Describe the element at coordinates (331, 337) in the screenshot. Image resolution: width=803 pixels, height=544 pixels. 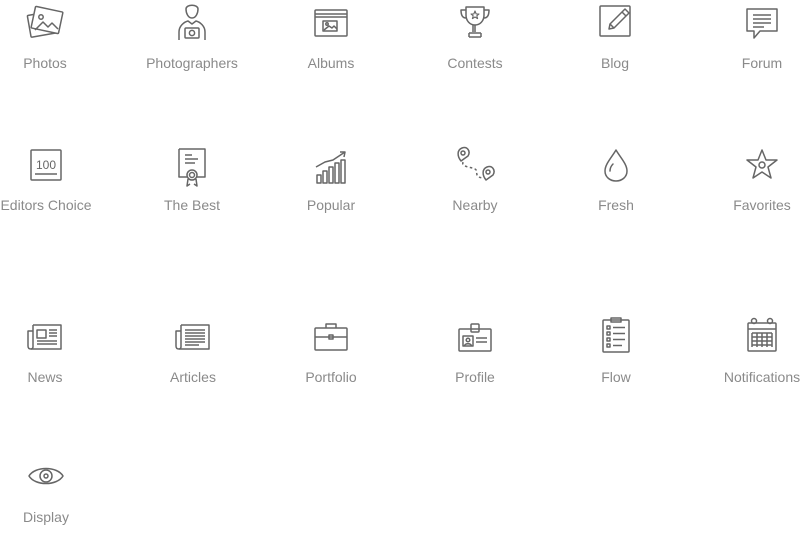
I see `briefcase-icon` at that location.